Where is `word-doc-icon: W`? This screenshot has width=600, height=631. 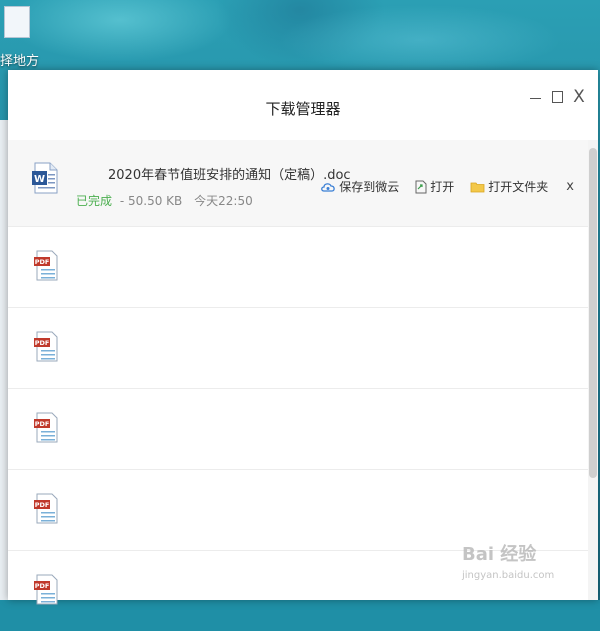 word-doc-icon: W is located at coordinates (45, 178).